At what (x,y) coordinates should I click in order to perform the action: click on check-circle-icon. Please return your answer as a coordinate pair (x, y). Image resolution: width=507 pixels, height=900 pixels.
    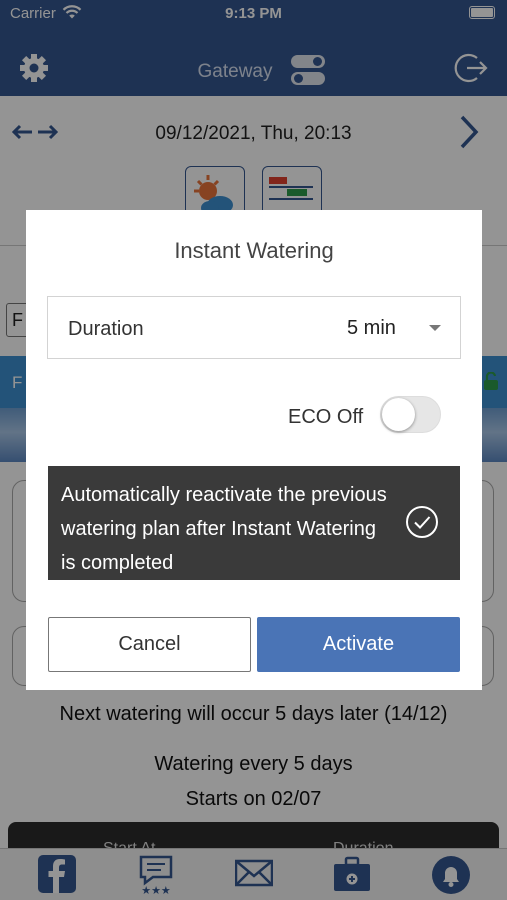
    Looking at the image, I should click on (422, 524).